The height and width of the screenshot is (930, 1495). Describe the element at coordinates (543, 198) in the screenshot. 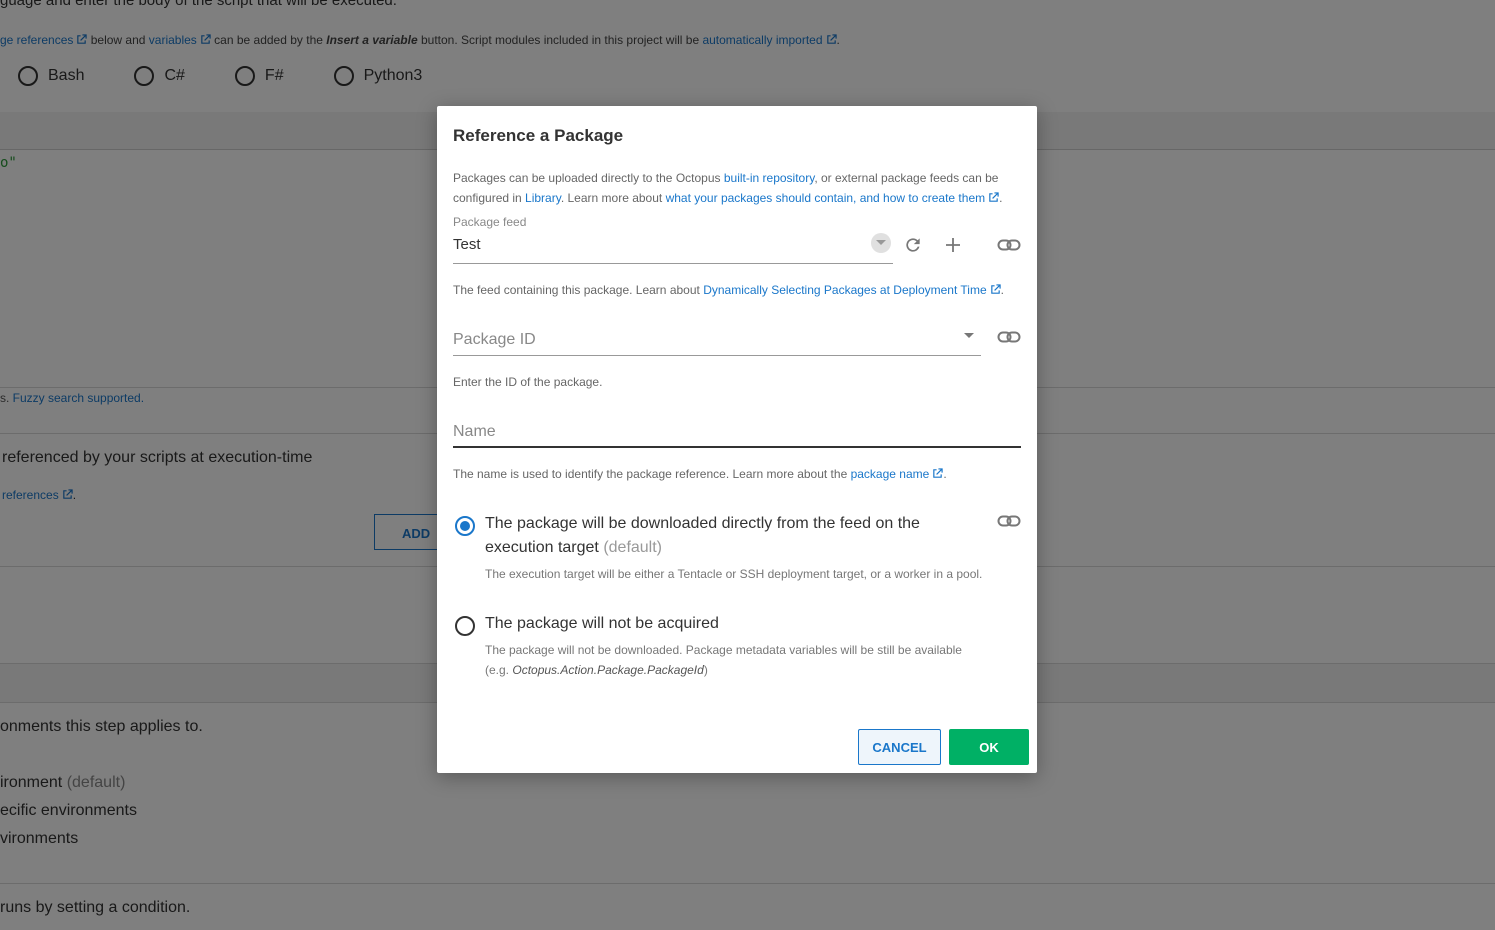

I see `library-link: Library` at that location.